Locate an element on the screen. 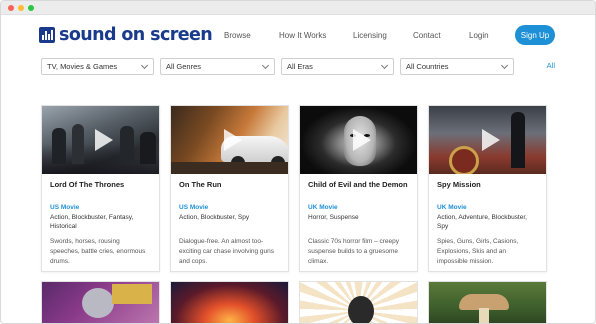  eras-select-value: All Eras is located at coordinates (300, 66).